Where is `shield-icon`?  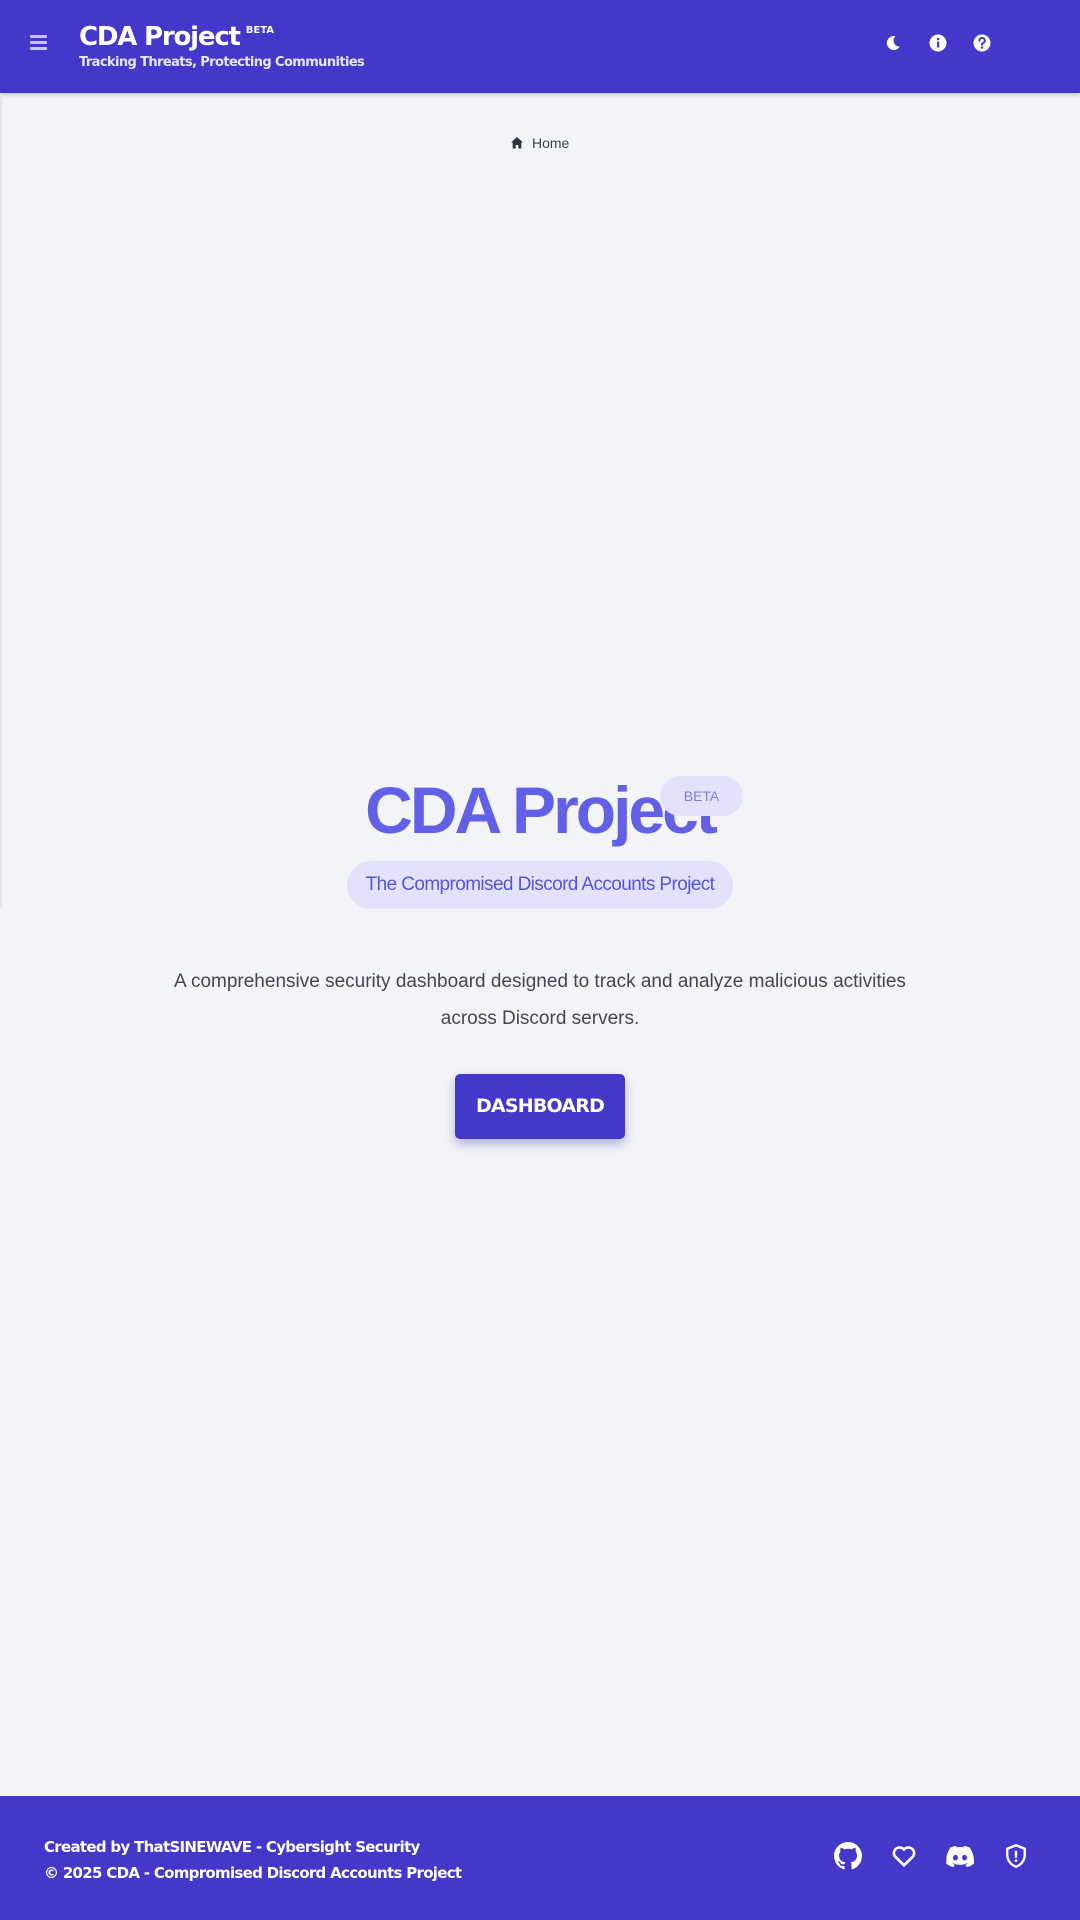 shield-icon is located at coordinates (1016, 1856).